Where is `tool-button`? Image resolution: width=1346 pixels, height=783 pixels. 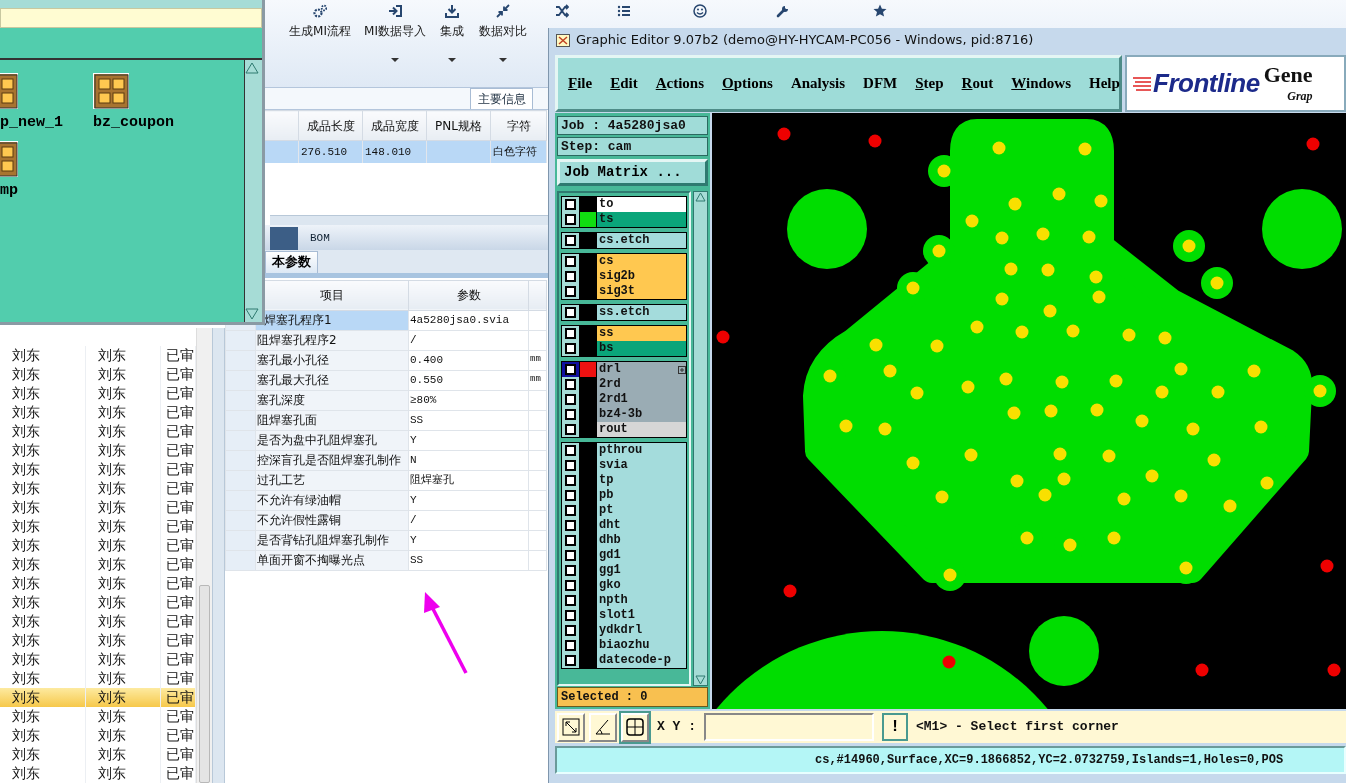
tool-button is located at coordinates (635, 727).